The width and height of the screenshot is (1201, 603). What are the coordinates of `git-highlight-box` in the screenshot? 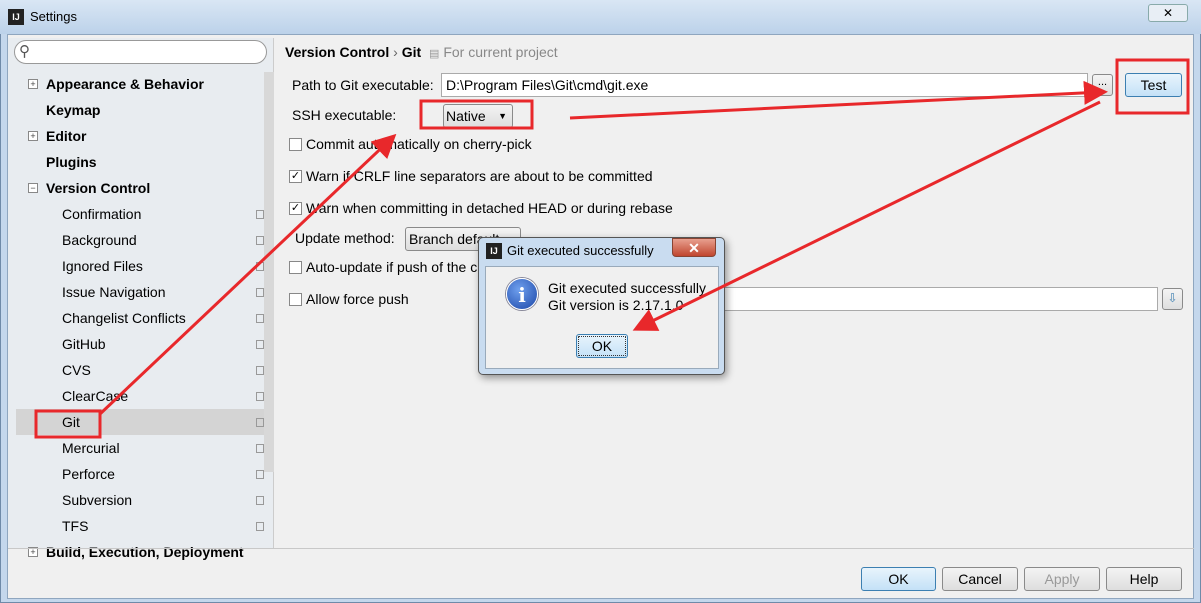 It's located at (68, 424).